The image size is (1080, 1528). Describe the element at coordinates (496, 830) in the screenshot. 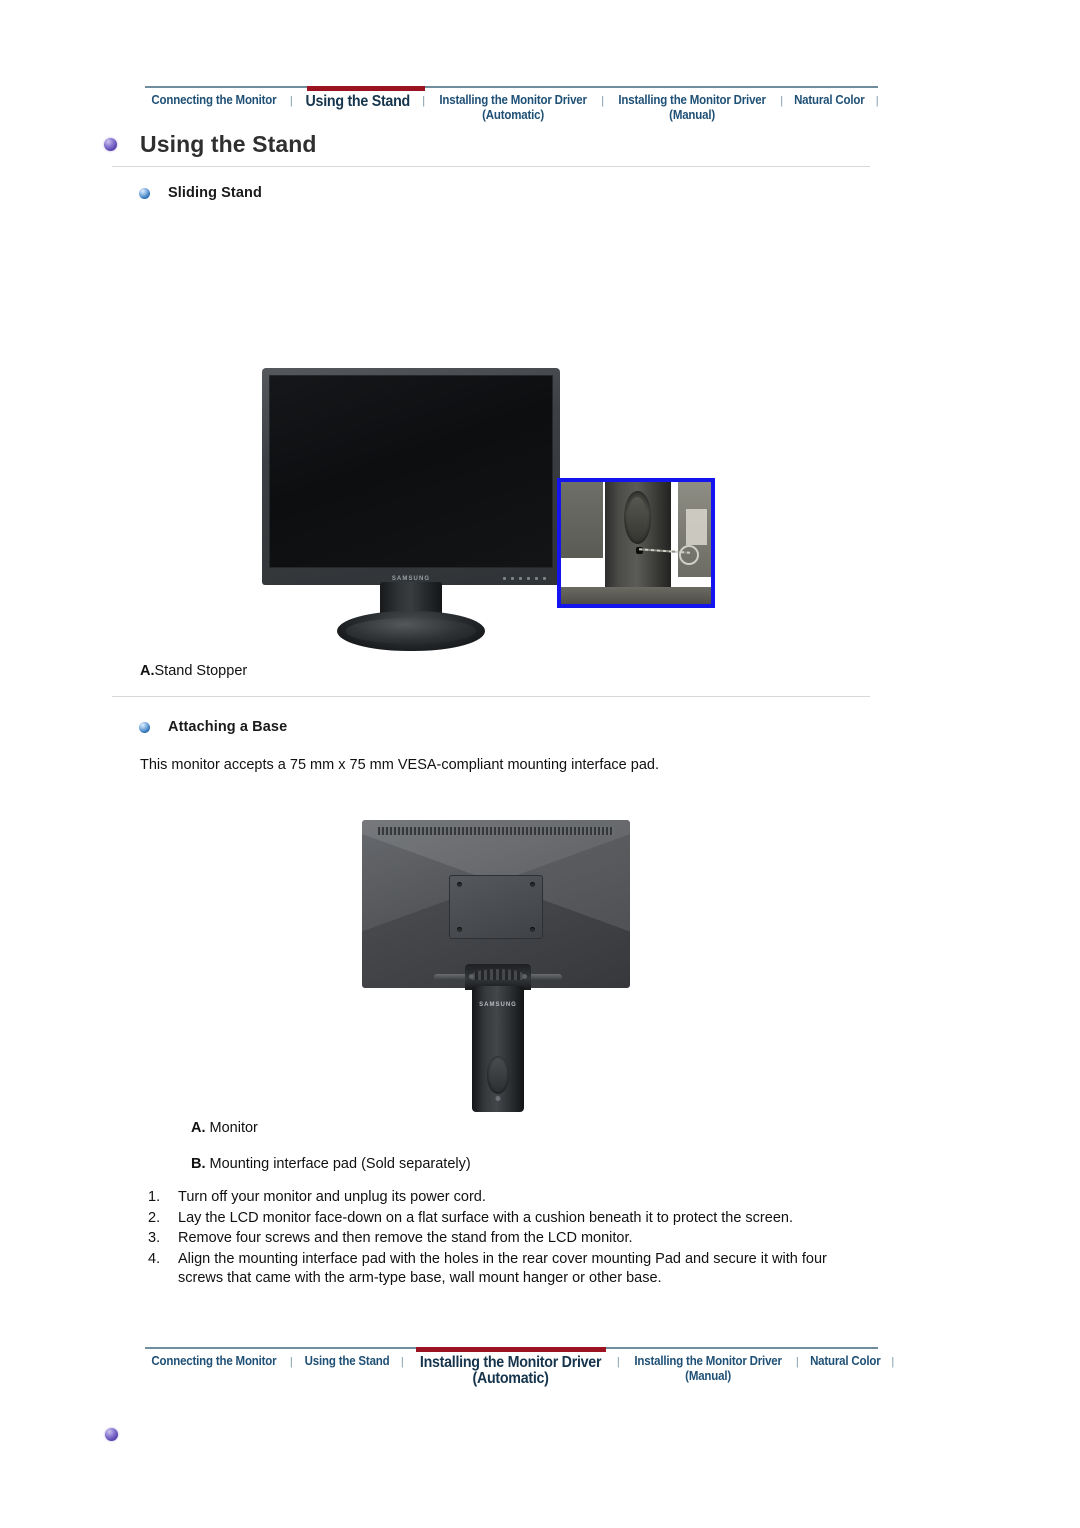

I see `rear-vent-grille` at that location.